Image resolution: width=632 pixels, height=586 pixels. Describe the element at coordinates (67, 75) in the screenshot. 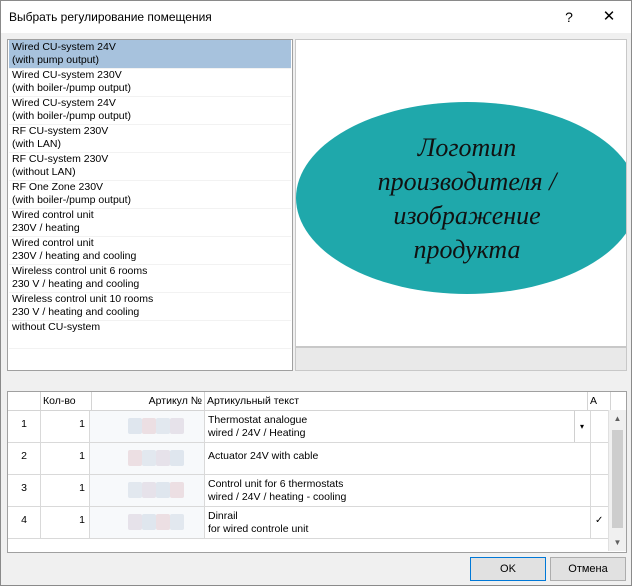

I see `list-item-line1: Wired CU-system 230V` at that location.